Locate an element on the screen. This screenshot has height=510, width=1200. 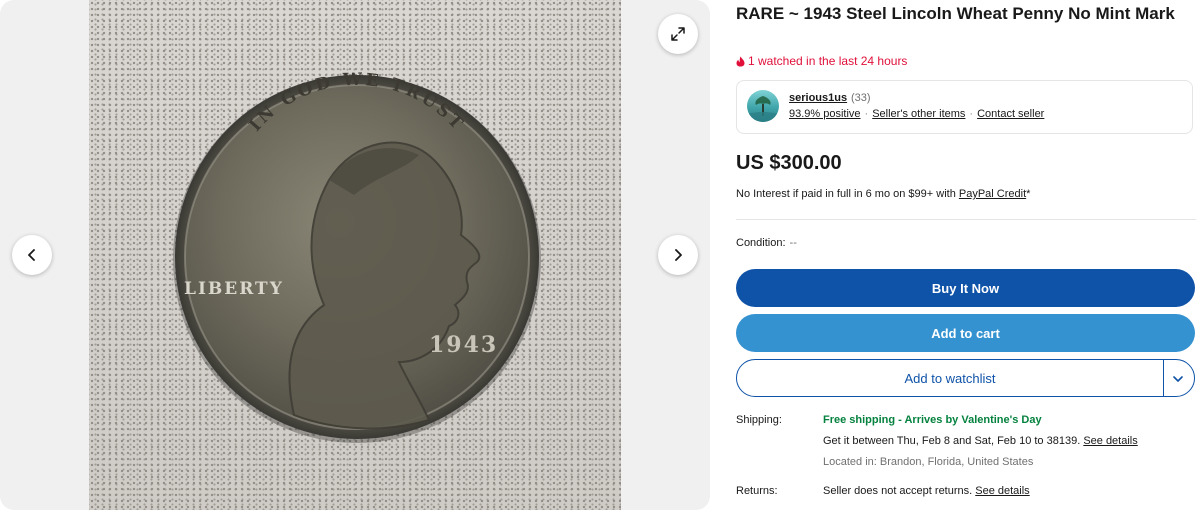
chevron-left-icon is located at coordinates (31, 255).